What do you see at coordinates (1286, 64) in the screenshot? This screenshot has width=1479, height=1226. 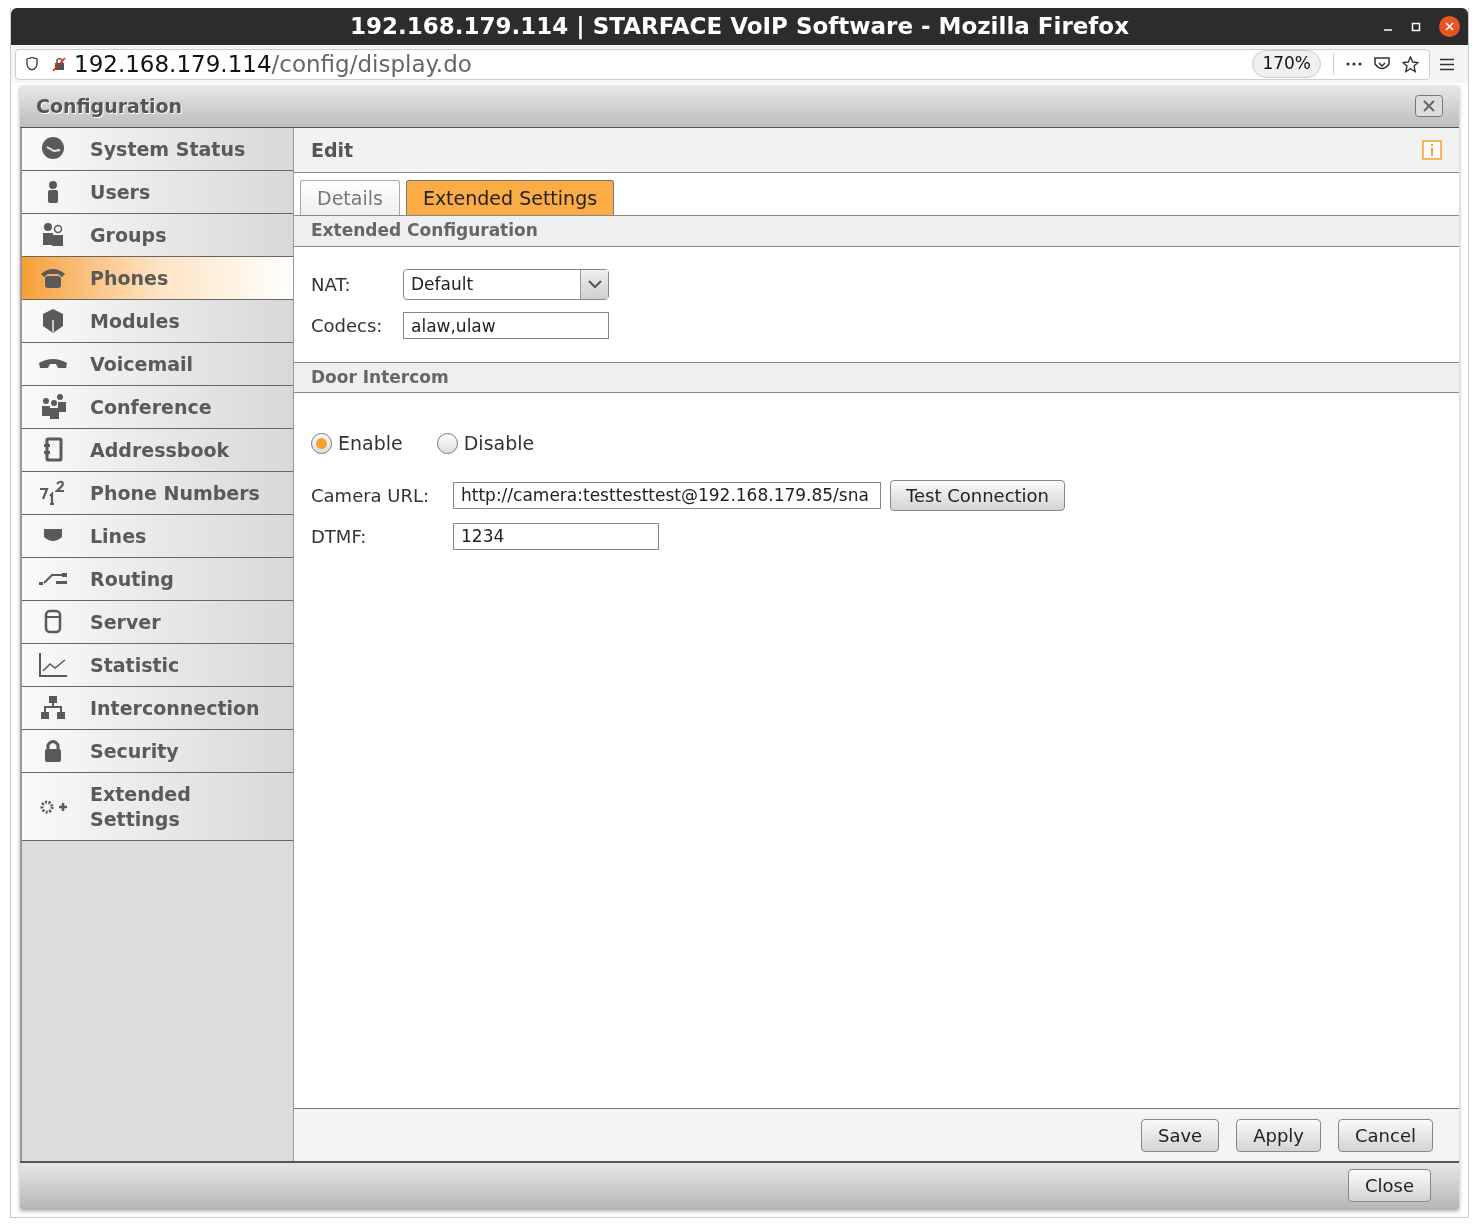 I see `zoom-level: 170%` at bounding box center [1286, 64].